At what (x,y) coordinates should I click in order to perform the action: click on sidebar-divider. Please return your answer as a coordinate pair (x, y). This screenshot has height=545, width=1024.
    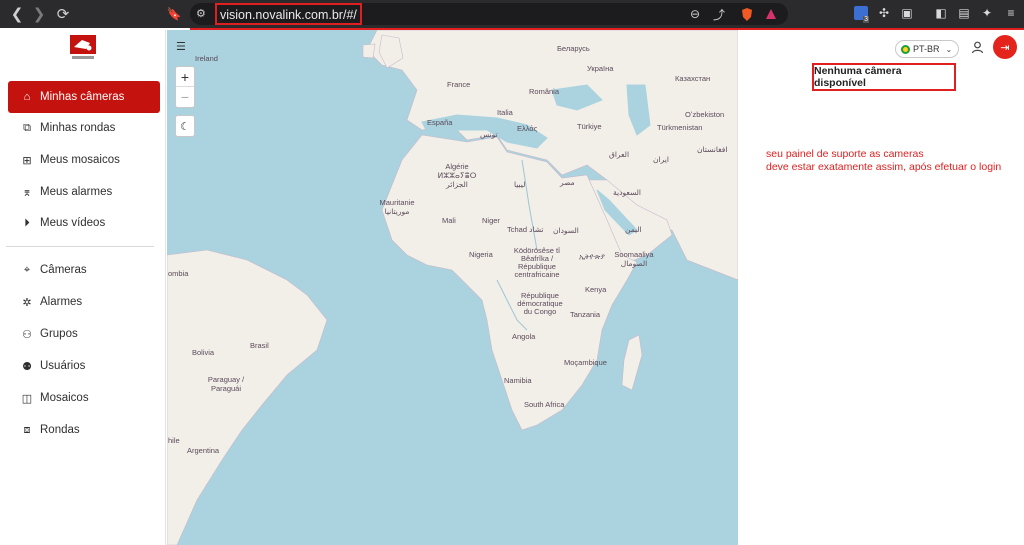
    Looking at the image, I should click on (80, 246).